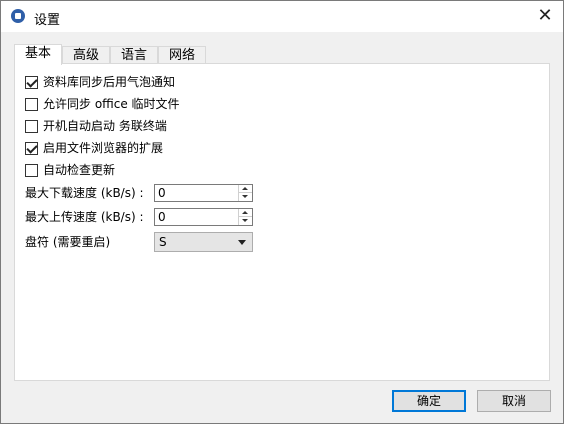 Image resolution: width=564 pixels, height=424 pixels. Describe the element at coordinates (282, 16) in the screenshot. I see `title-bar: 设置 ✕` at that location.